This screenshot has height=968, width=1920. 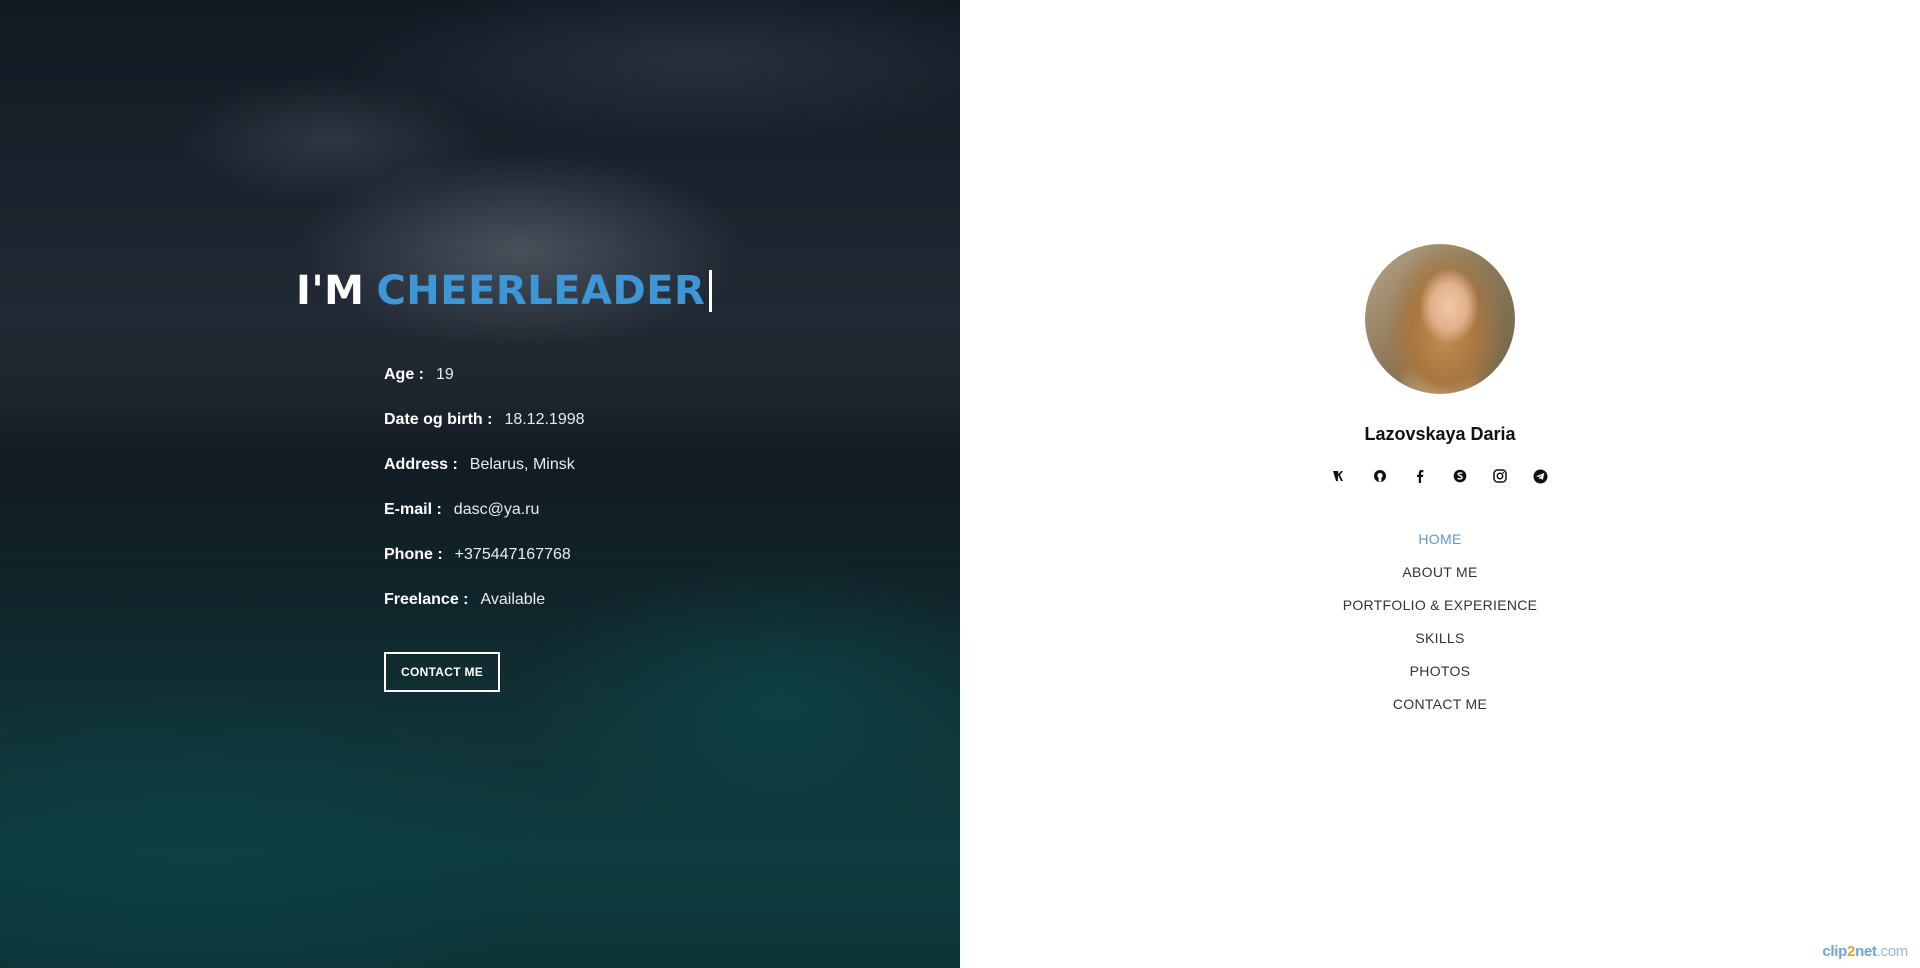 I want to click on watermark-part: net, so click(x=1866, y=951).